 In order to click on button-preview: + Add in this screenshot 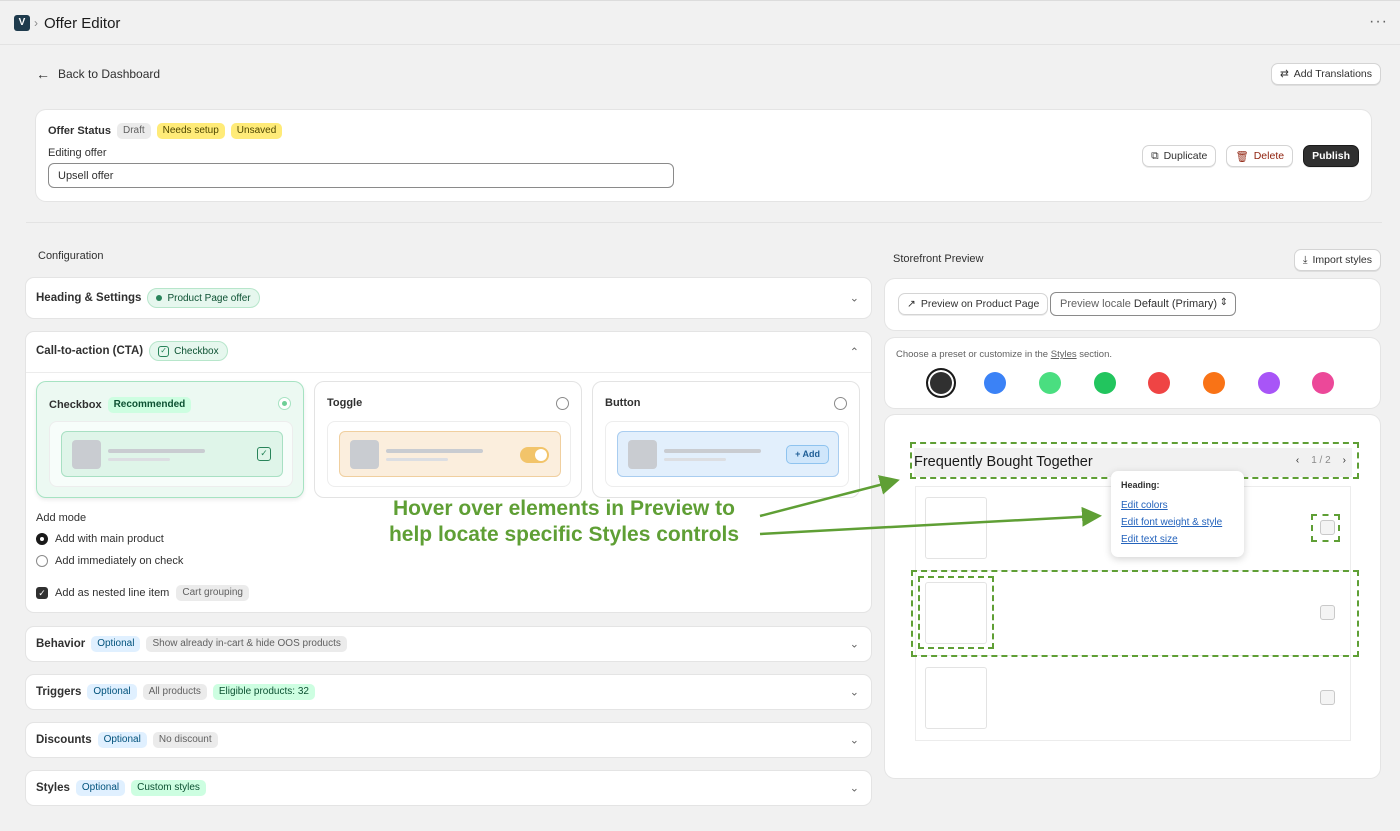, I will do `click(727, 454)`.